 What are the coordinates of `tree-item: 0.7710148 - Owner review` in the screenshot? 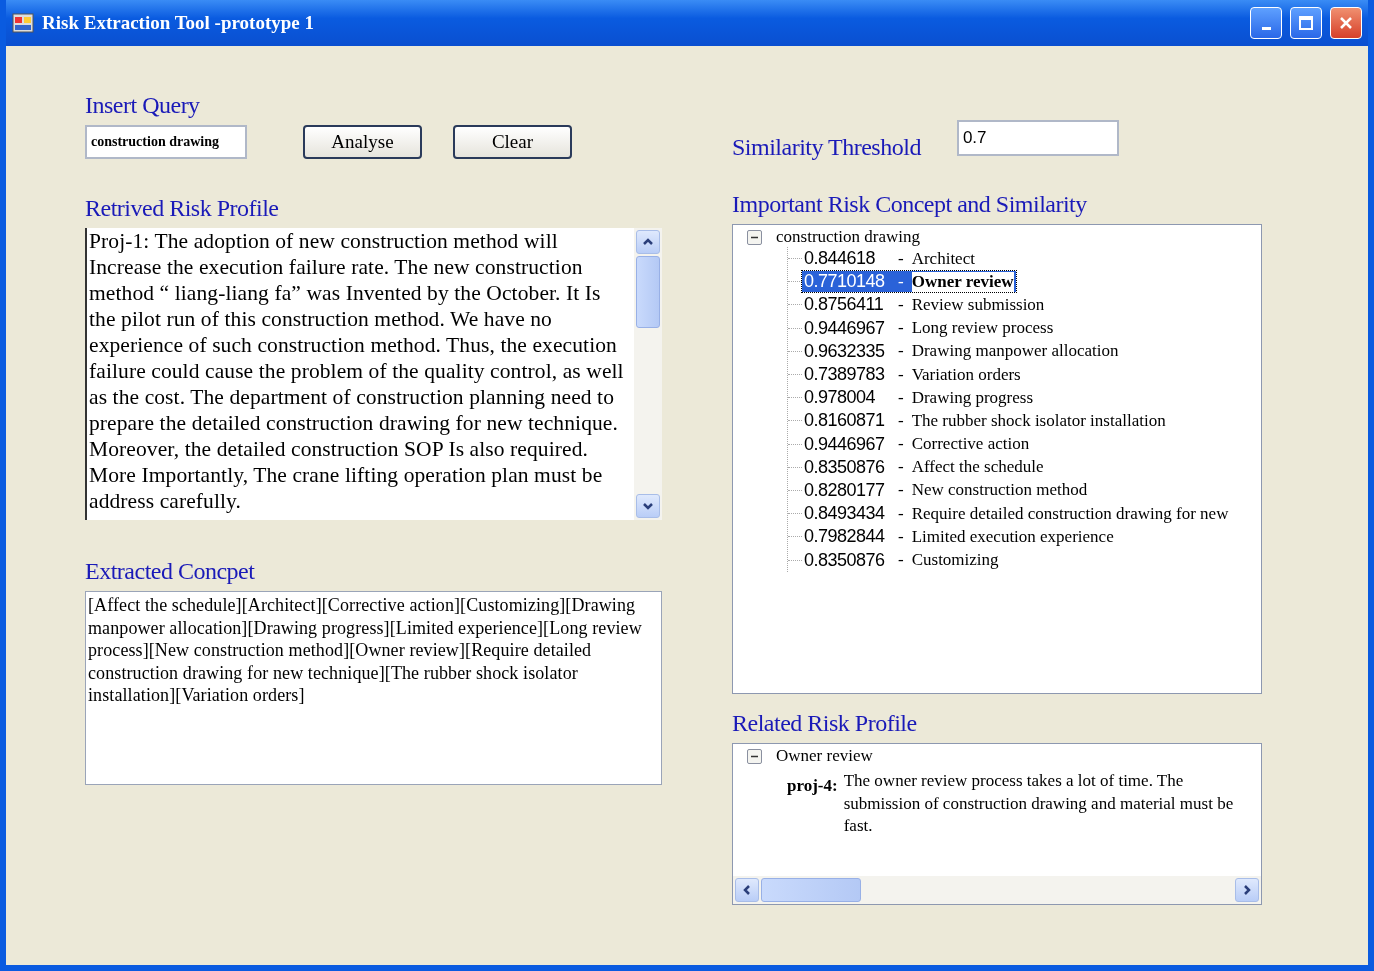 It's located at (909, 282).